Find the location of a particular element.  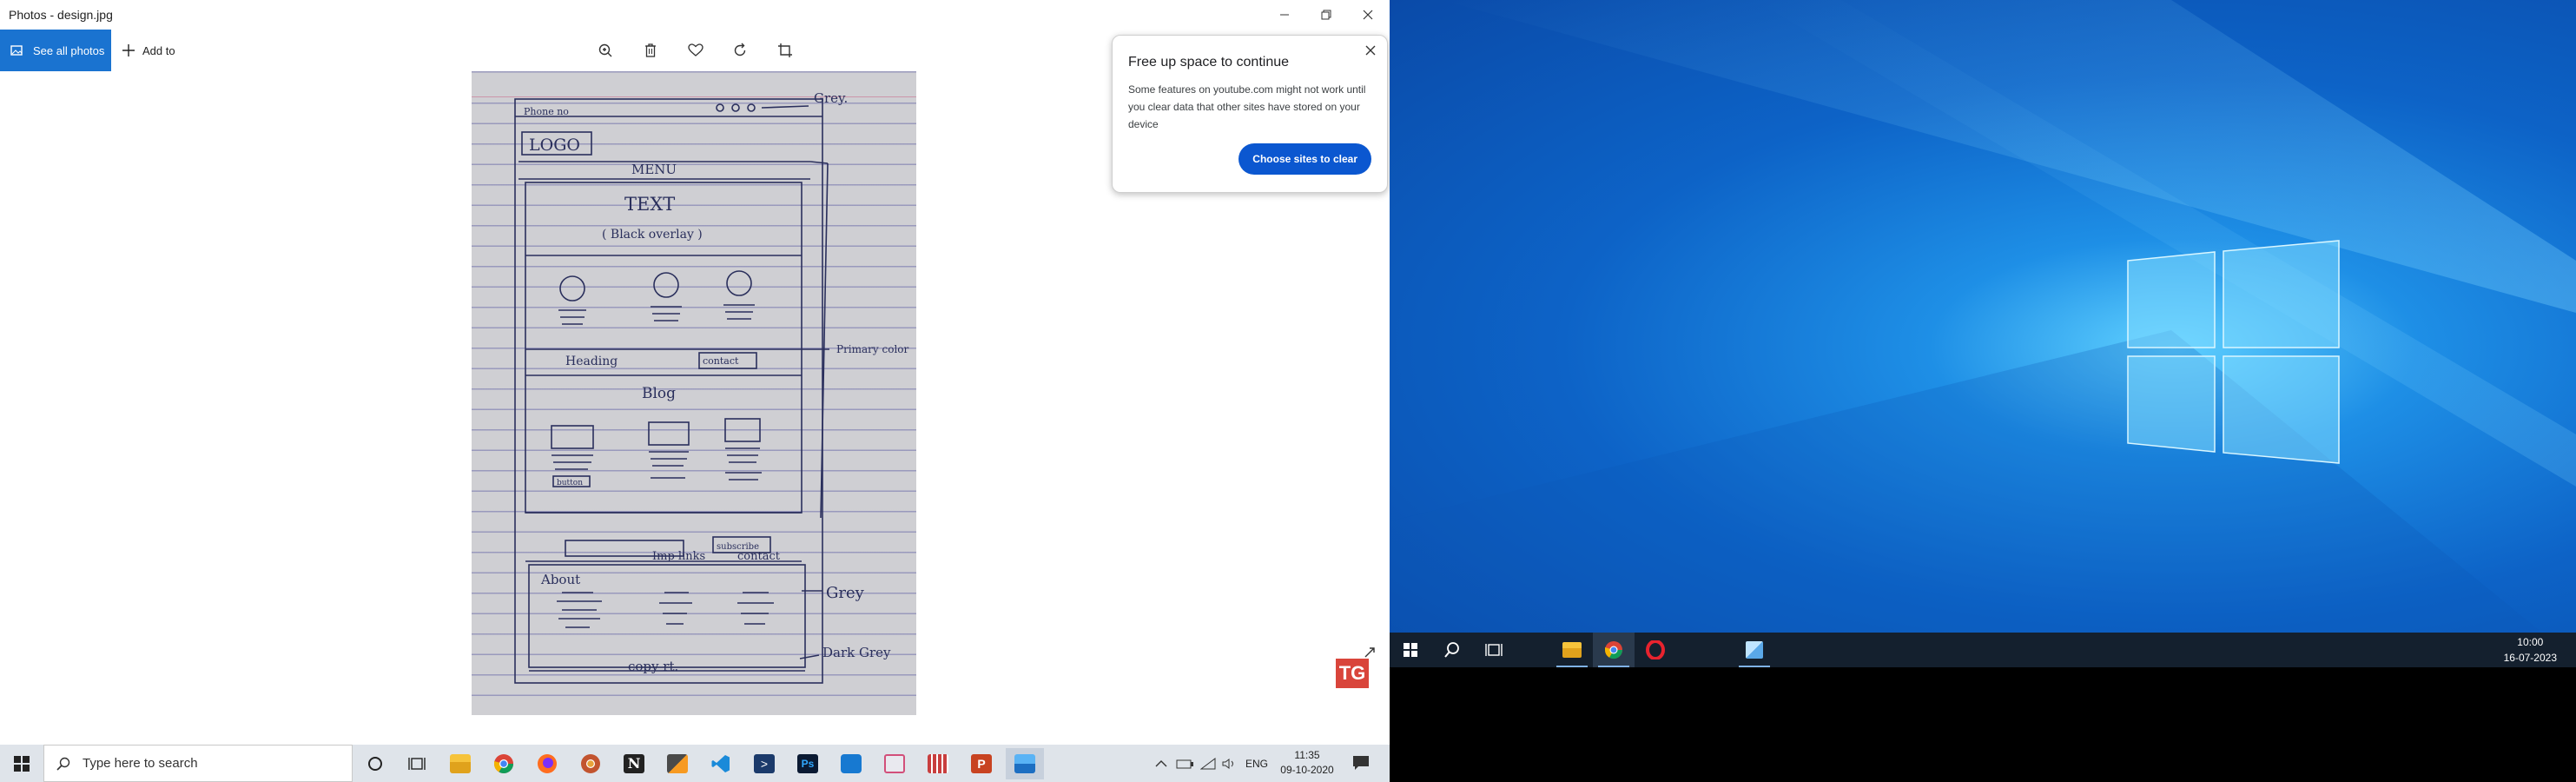

clock-date-right: 16-07-2023 is located at coordinates (2530, 658).